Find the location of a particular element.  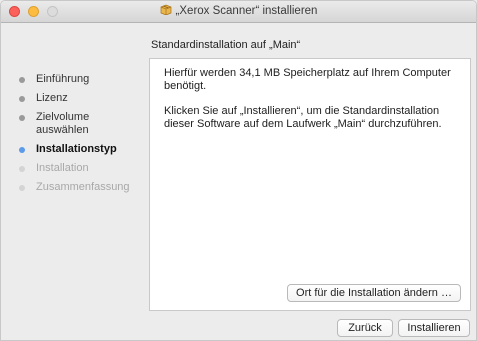

package-icon is located at coordinates (165, 9).